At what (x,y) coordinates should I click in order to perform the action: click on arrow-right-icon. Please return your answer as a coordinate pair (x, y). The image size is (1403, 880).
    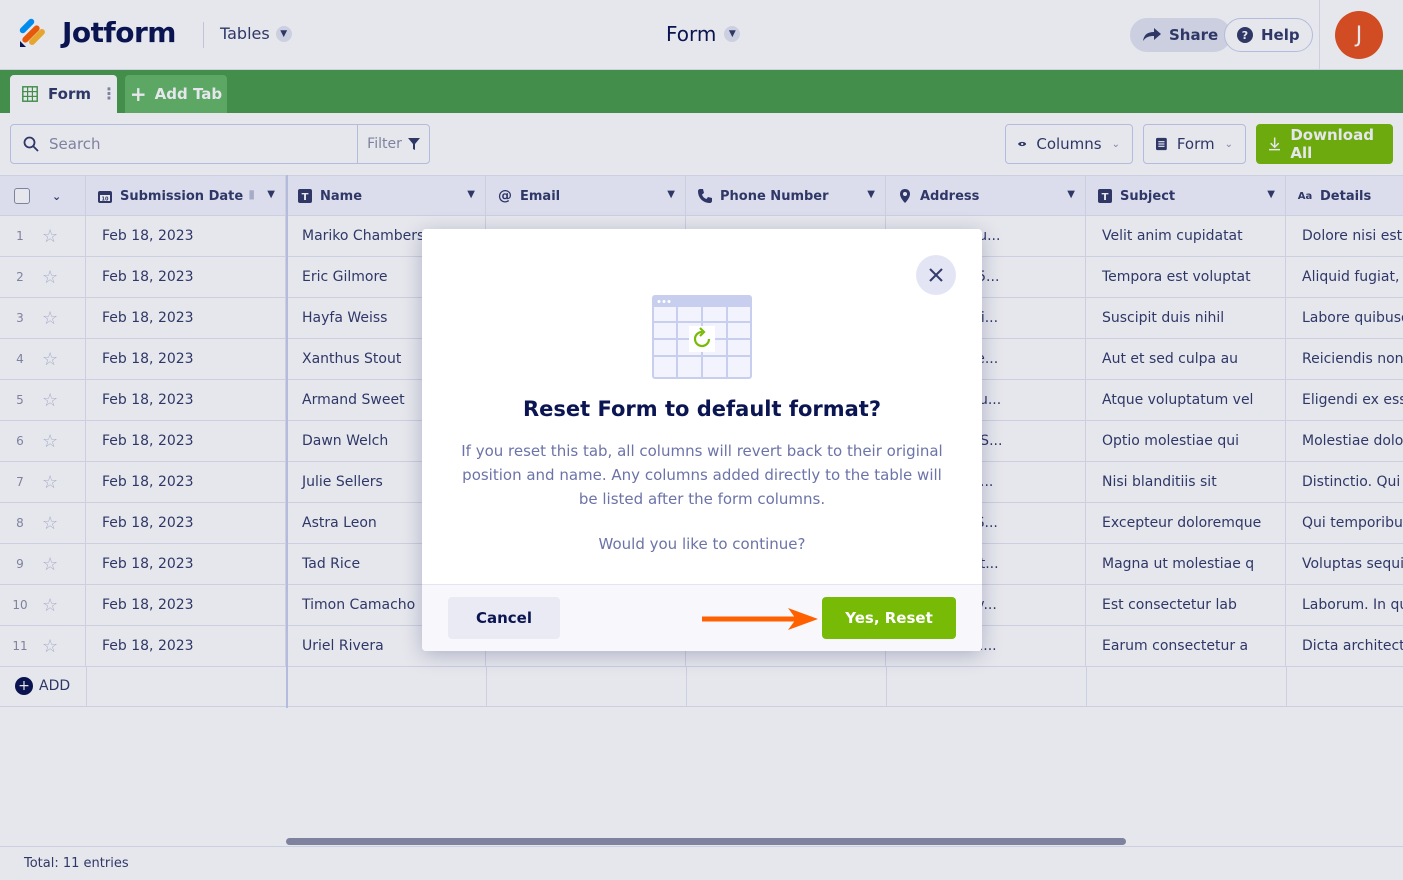
    Looking at the image, I should click on (760, 619).